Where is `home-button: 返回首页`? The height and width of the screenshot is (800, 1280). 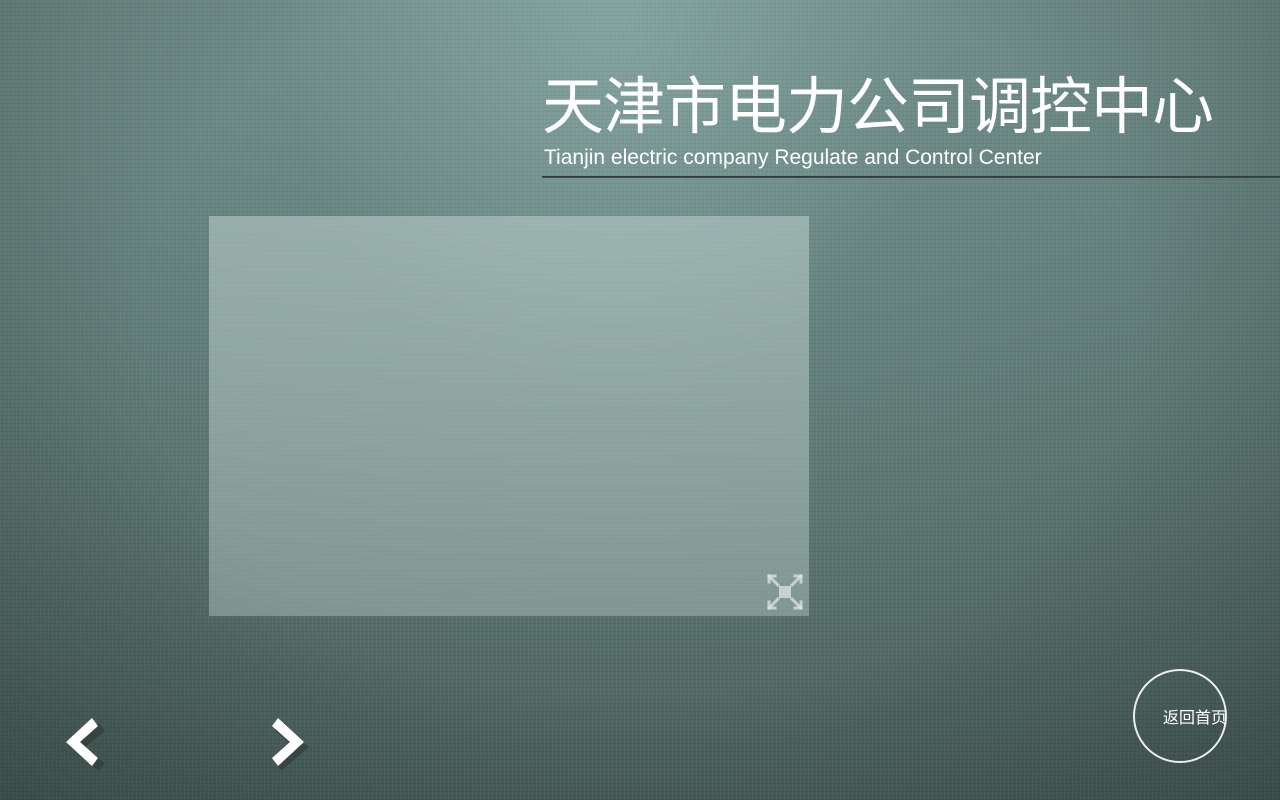
home-button: 返回首页 is located at coordinates (1180, 716).